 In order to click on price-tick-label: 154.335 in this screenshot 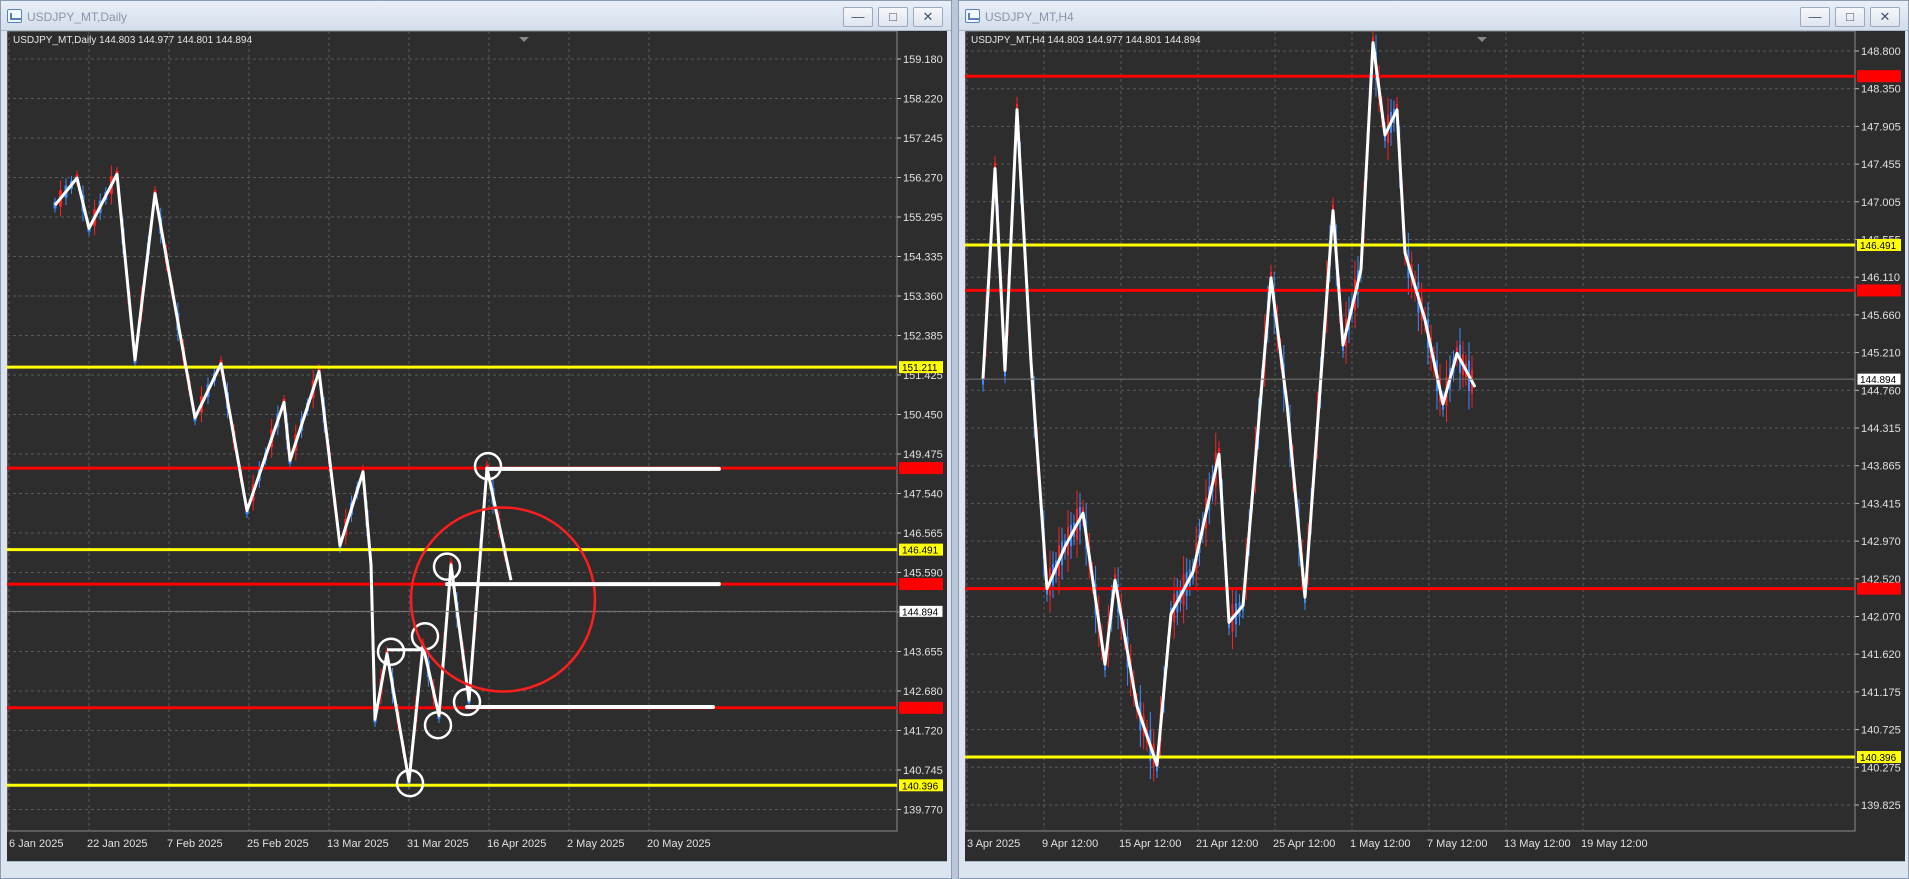, I will do `click(923, 258)`.